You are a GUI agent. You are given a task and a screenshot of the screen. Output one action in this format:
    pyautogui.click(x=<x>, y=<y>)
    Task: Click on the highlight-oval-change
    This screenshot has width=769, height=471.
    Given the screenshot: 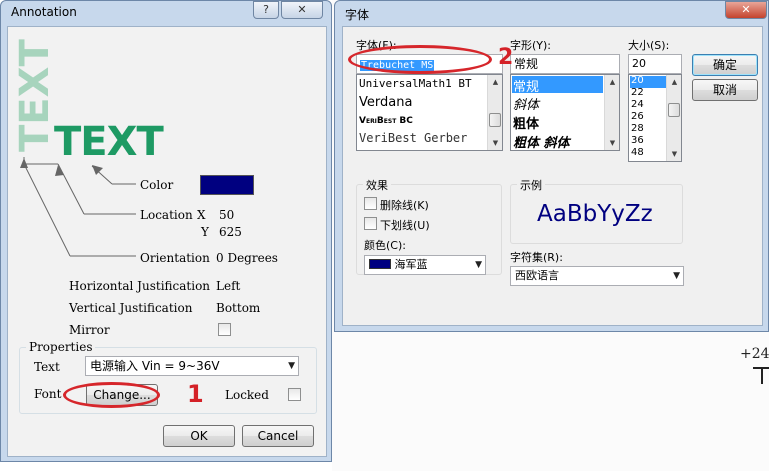 What is the action you would take?
    pyautogui.click(x=111, y=395)
    